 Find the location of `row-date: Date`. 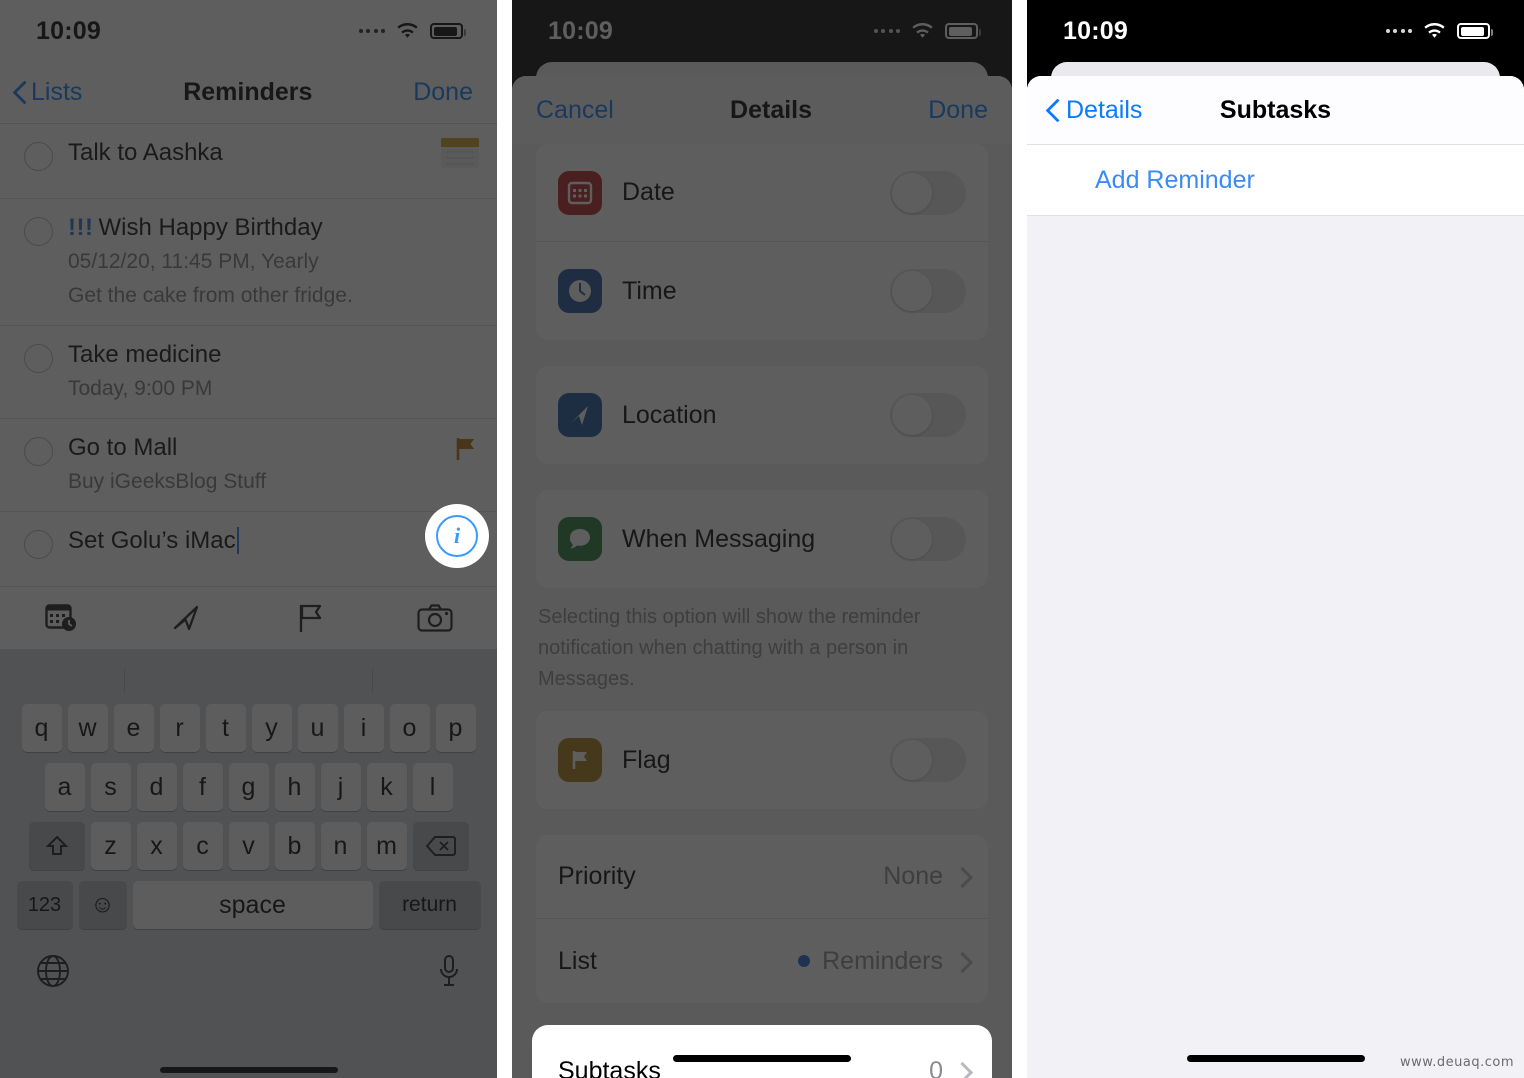

row-date: Date is located at coordinates (762, 193).